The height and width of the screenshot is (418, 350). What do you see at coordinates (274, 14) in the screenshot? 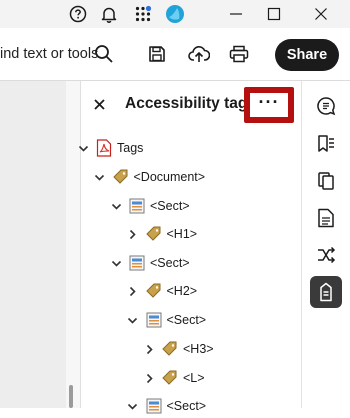
I see `maximize-window-icon` at bounding box center [274, 14].